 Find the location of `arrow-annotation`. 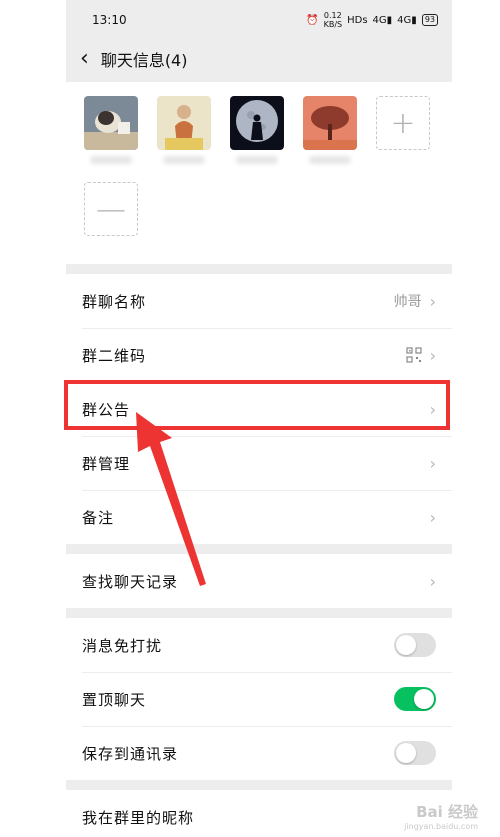

arrow-annotation is located at coordinates (171, 499).